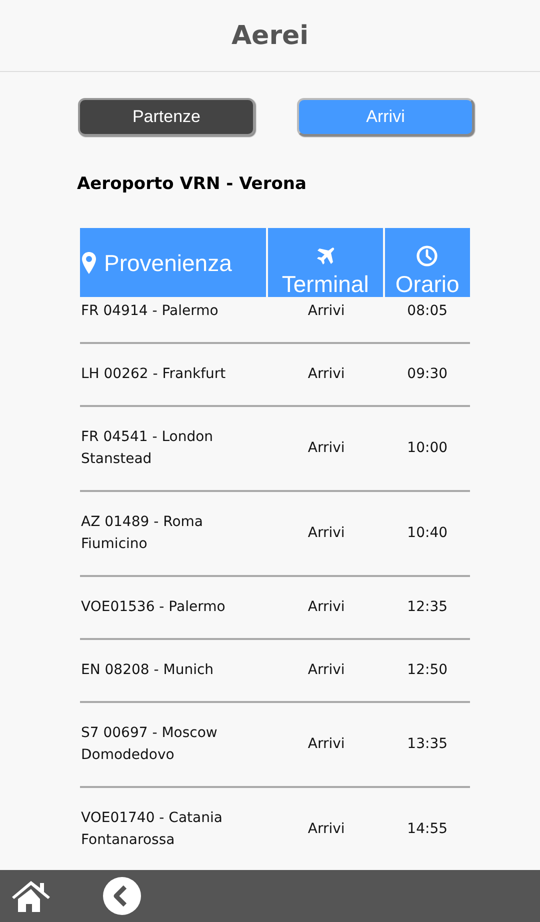 The height and width of the screenshot is (922, 540). Describe the element at coordinates (427, 256) in the screenshot. I see `clock-icon` at that location.